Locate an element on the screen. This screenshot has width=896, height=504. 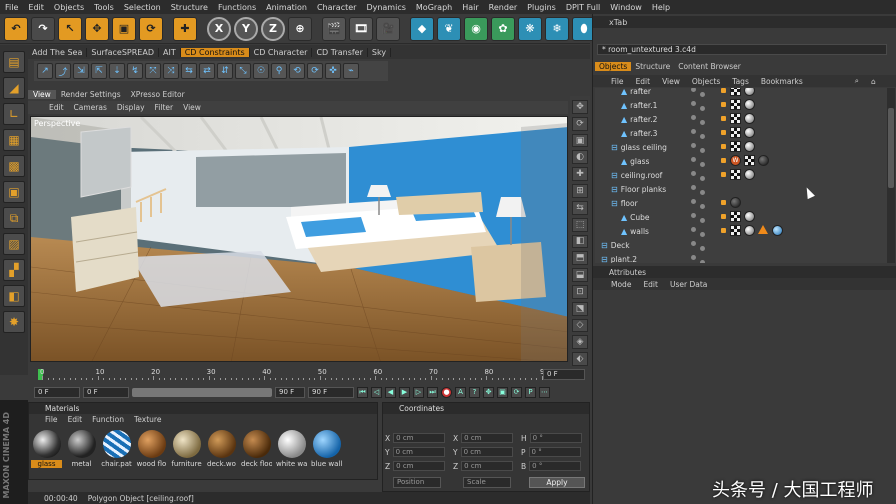
menu-item-dpit-full: DPIT Full is located at coordinates (583, 7).